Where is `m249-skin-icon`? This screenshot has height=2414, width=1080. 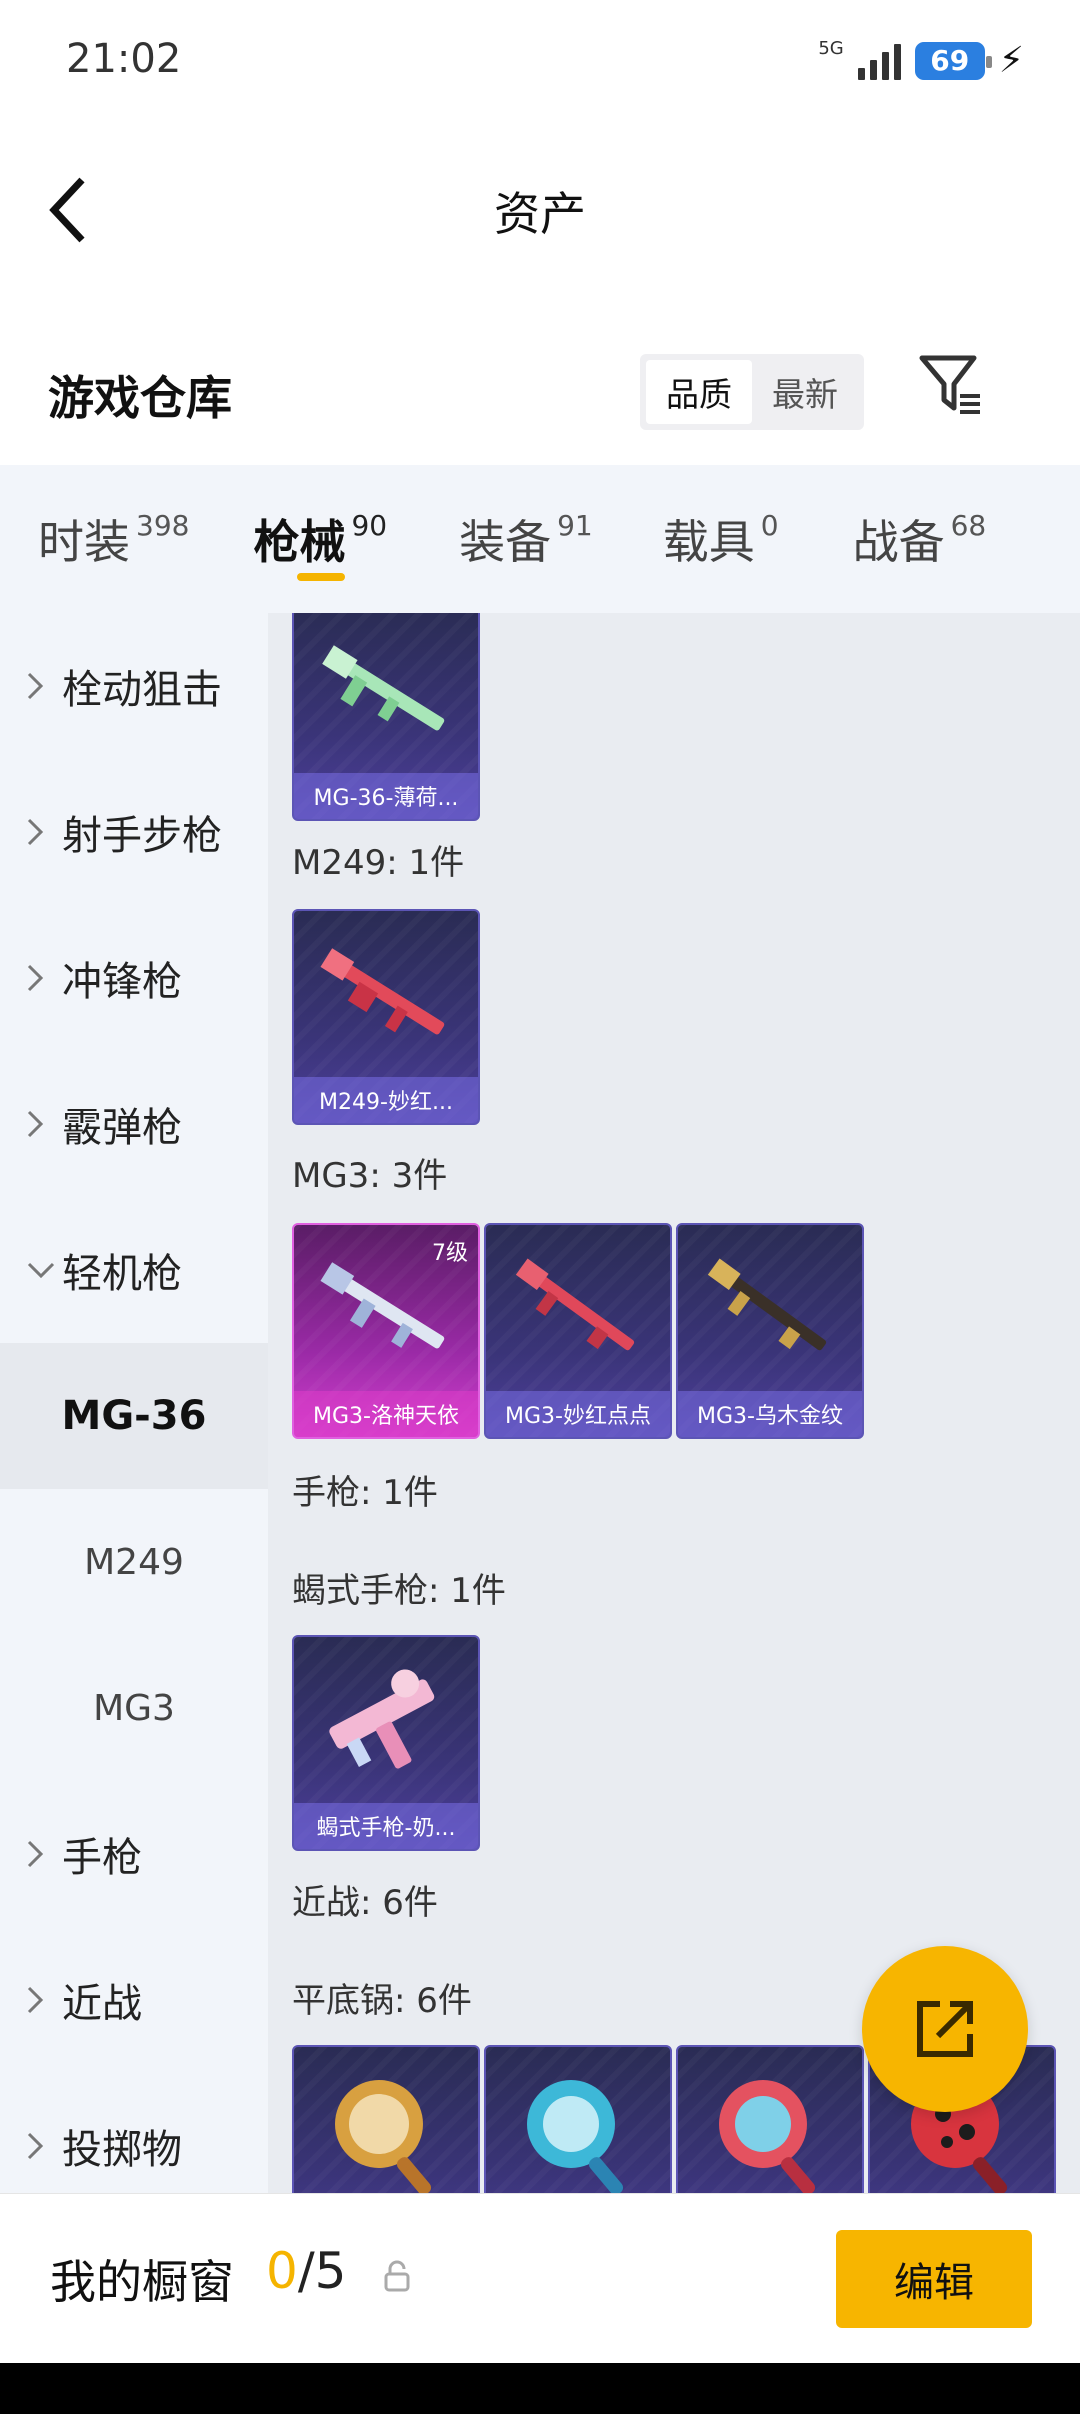
m249-skin-icon is located at coordinates (386, 996).